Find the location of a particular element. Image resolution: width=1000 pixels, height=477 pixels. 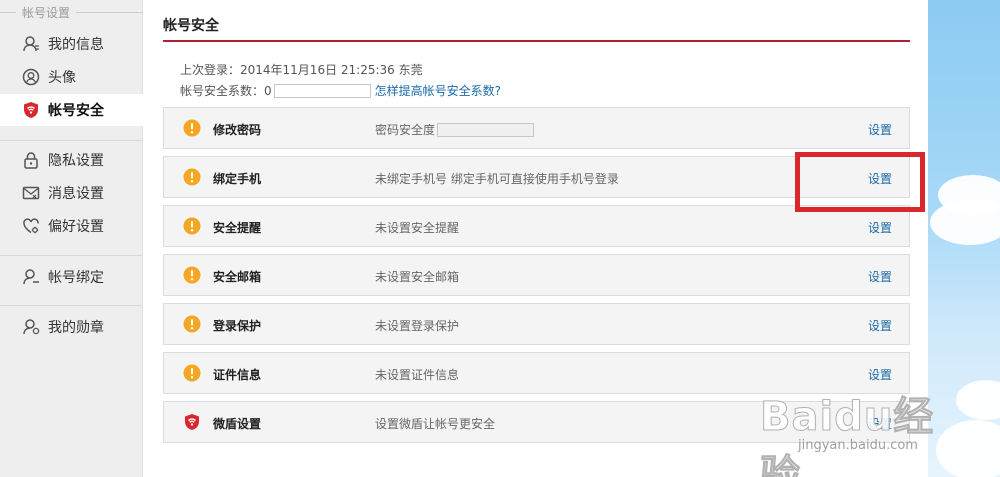

sidebar-group-title: 帐号设置 is located at coordinates (71, 13).